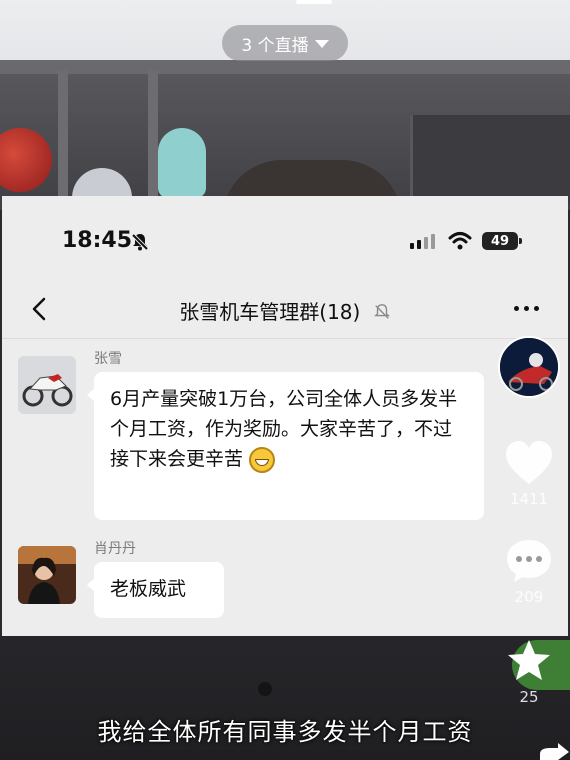  I want to click on teal-figurine, so click(182, 163).